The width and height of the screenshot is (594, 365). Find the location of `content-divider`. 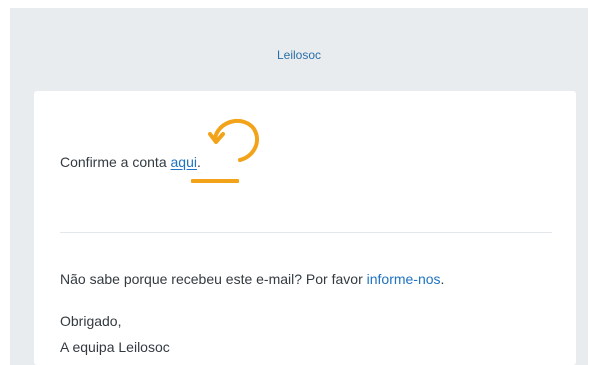

content-divider is located at coordinates (306, 232).